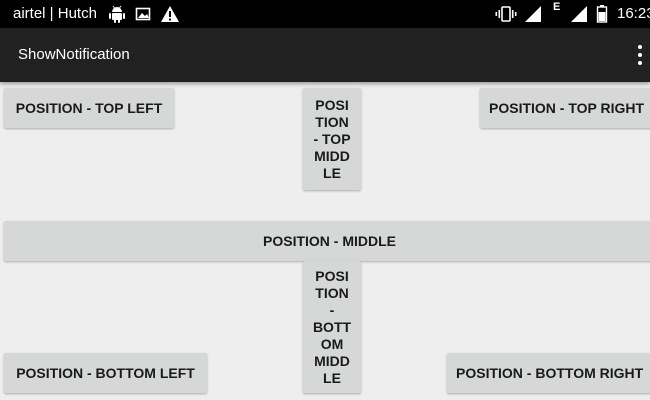  What do you see at coordinates (325, 55) in the screenshot?
I see `app-toolbar: ShowNotification` at bounding box center [325, 55].